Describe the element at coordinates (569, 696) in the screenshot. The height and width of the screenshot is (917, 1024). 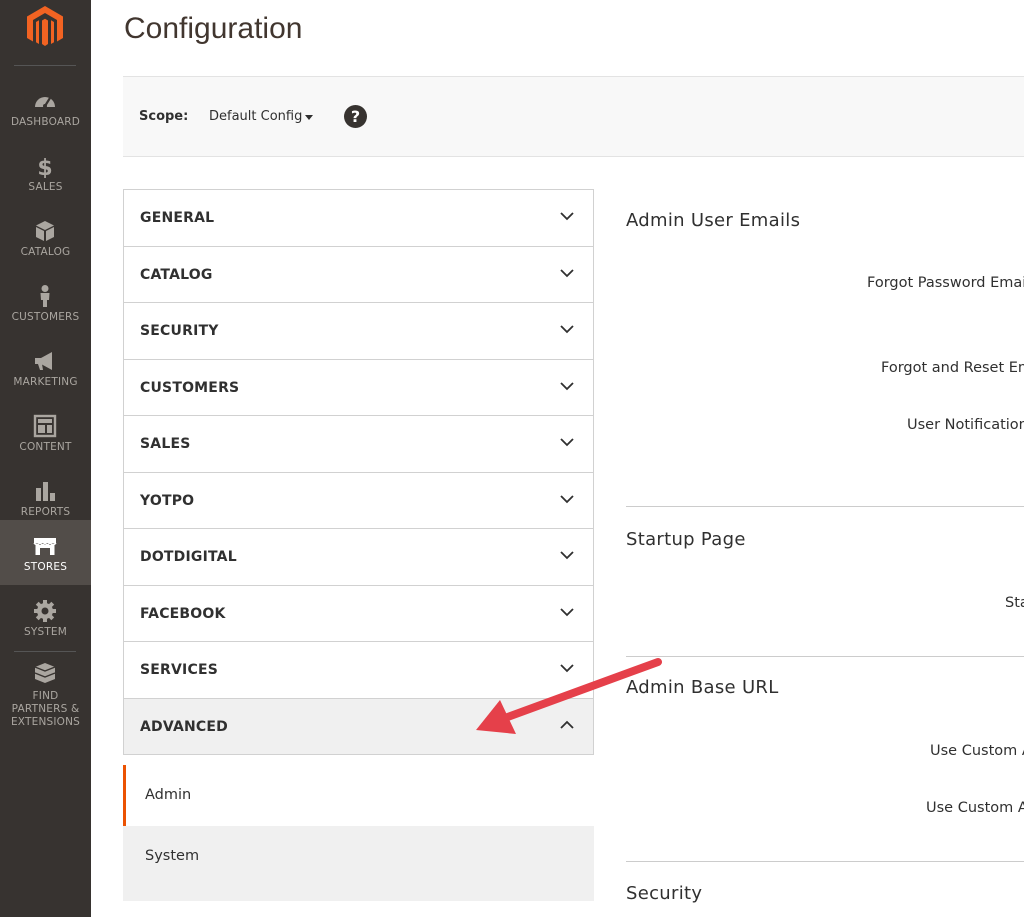
I see `annotation-arrow` at that location.